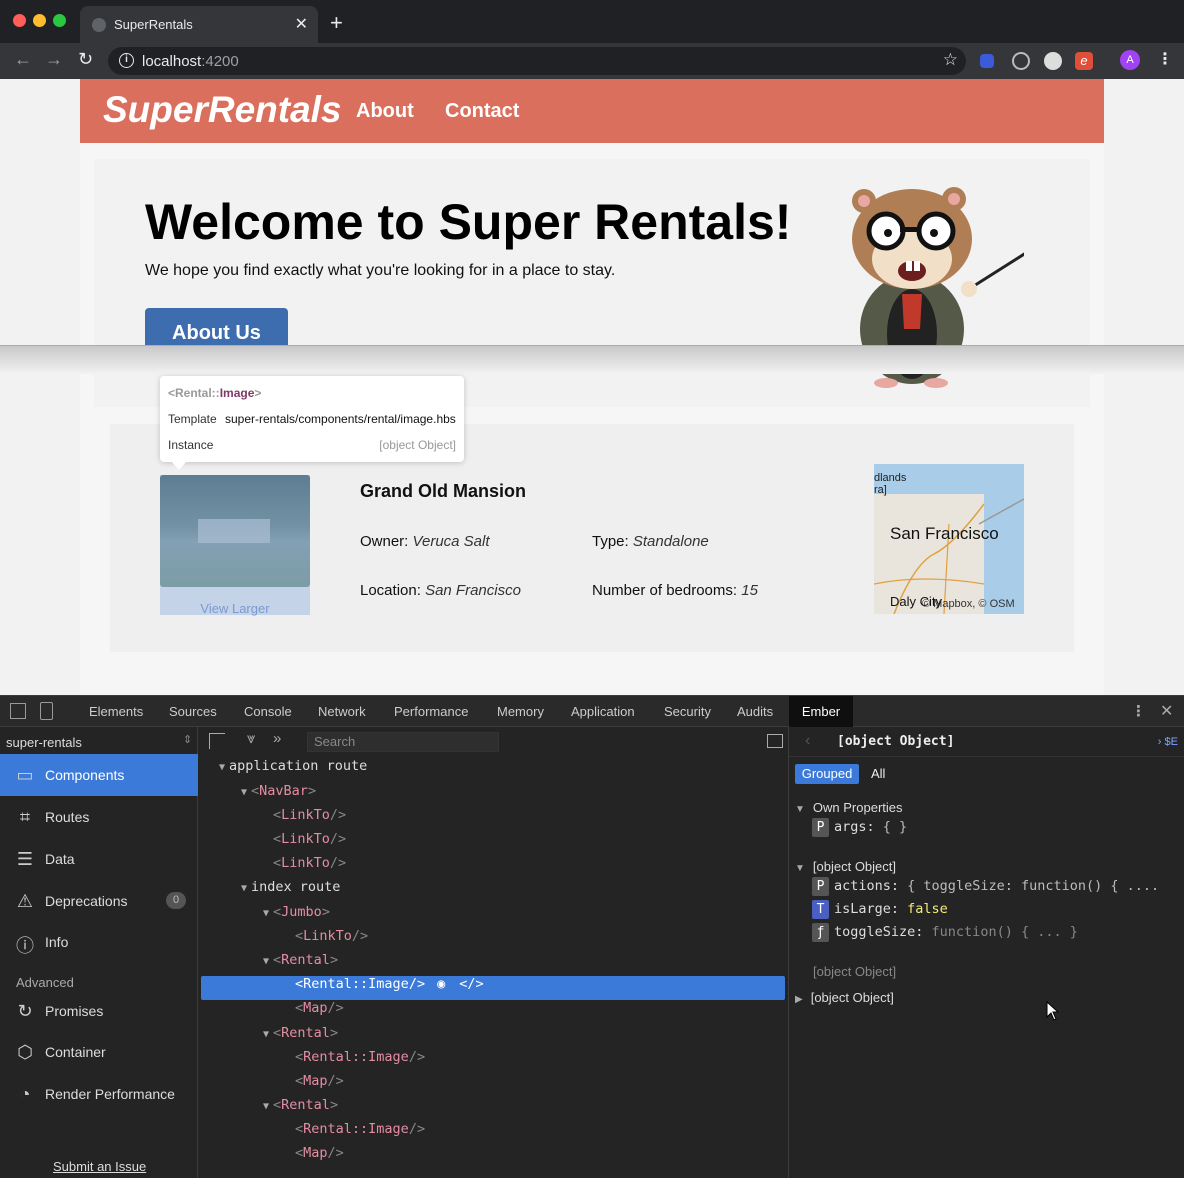 Image resolution: width=1184 pixels, height=1178 pixels. I want to click on app-select: super-rentals, so click(44, 742).